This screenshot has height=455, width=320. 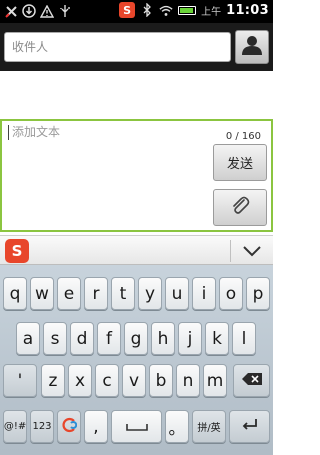 I want to click on backspace-key, so click(x=251, y=380).